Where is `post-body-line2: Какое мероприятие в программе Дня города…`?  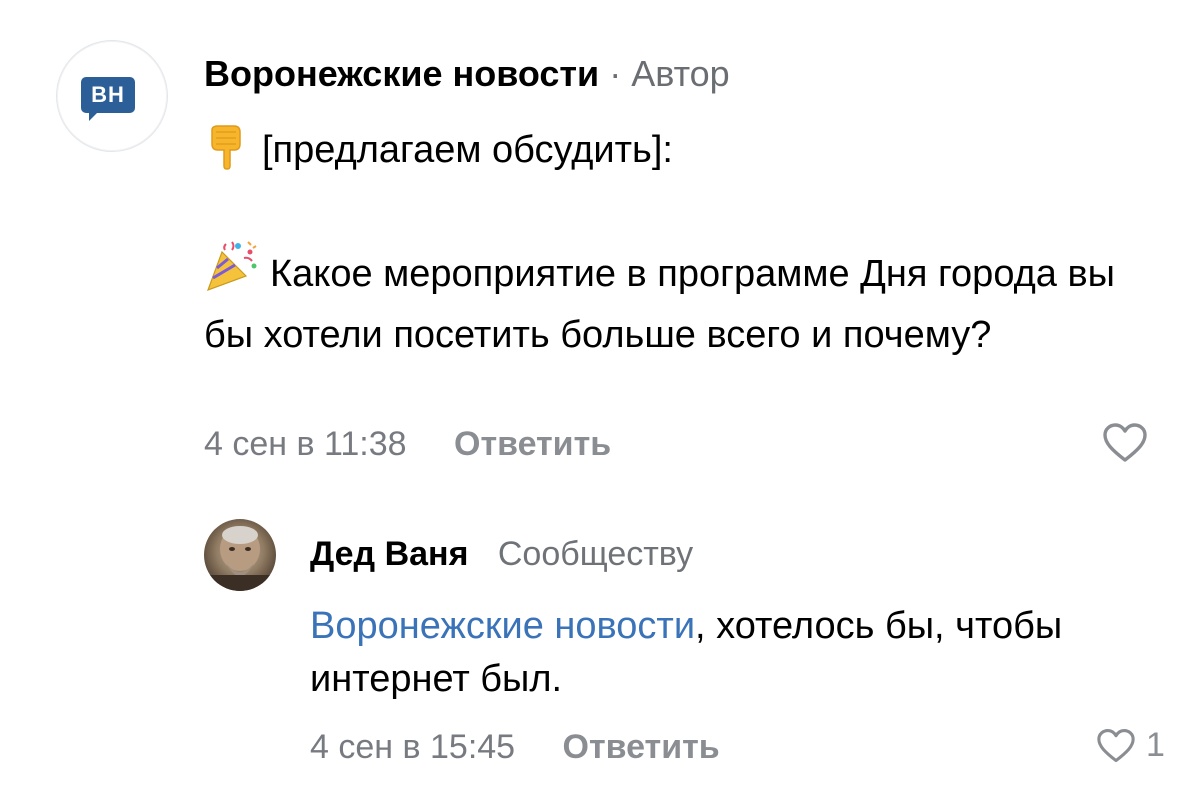 post-body-line2: Какое мероприятие в программе Дня города… is located at coordinates (679, 300).